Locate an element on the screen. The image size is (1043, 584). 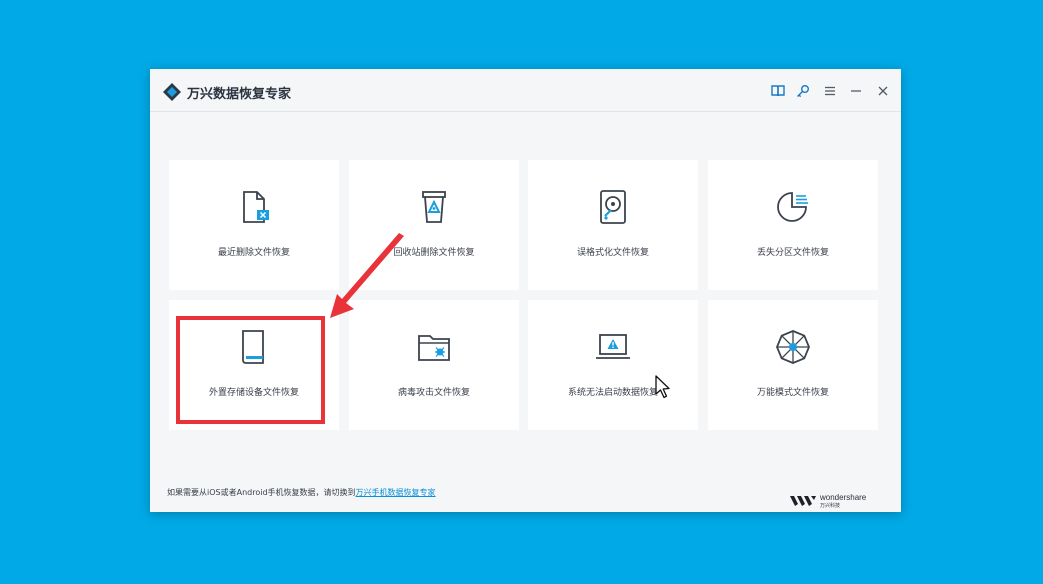
footer-note: 如果需要从iOS或者Android手机恢复数据，请切换到万兴手机数据恢复专家 is located at coordinates (301, 492).